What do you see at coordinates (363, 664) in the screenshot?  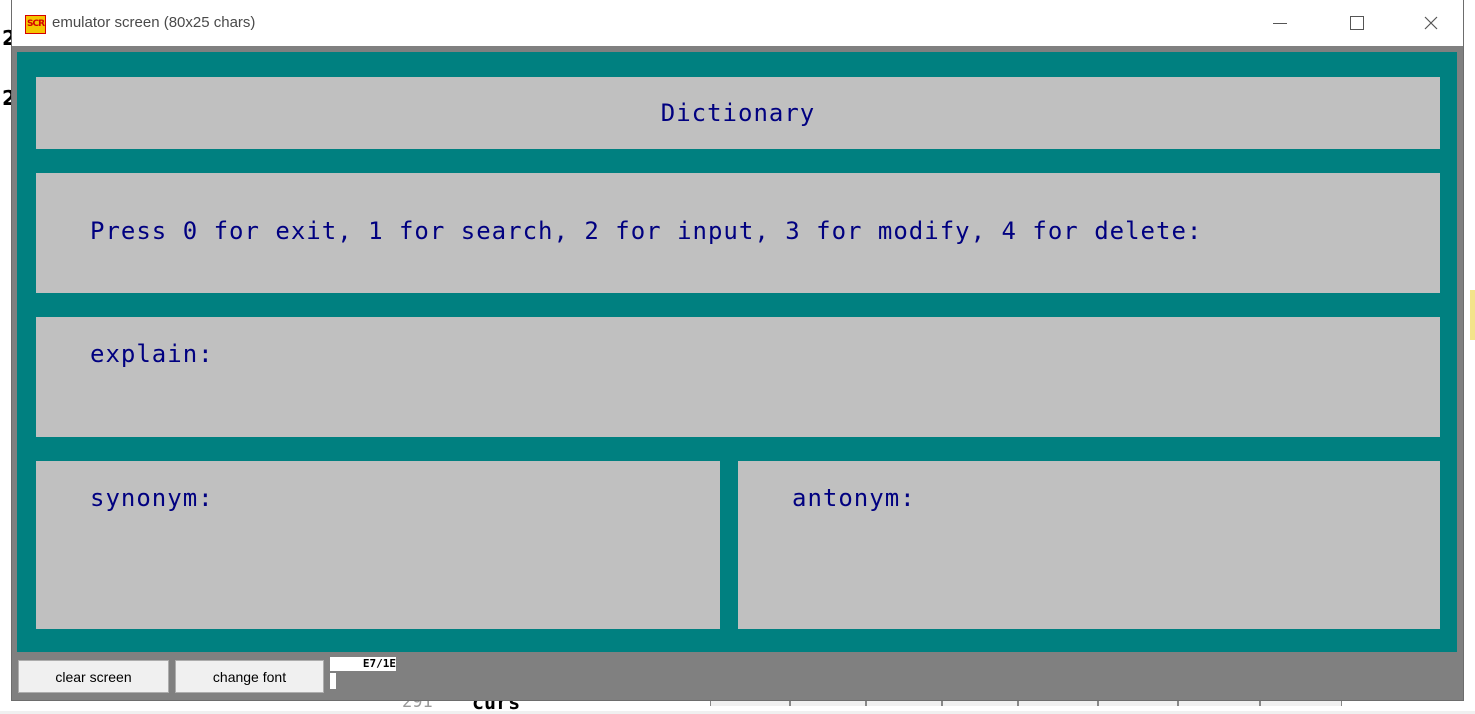 I see `status-indicator: E7/1E` at bounding box center [363, 664].